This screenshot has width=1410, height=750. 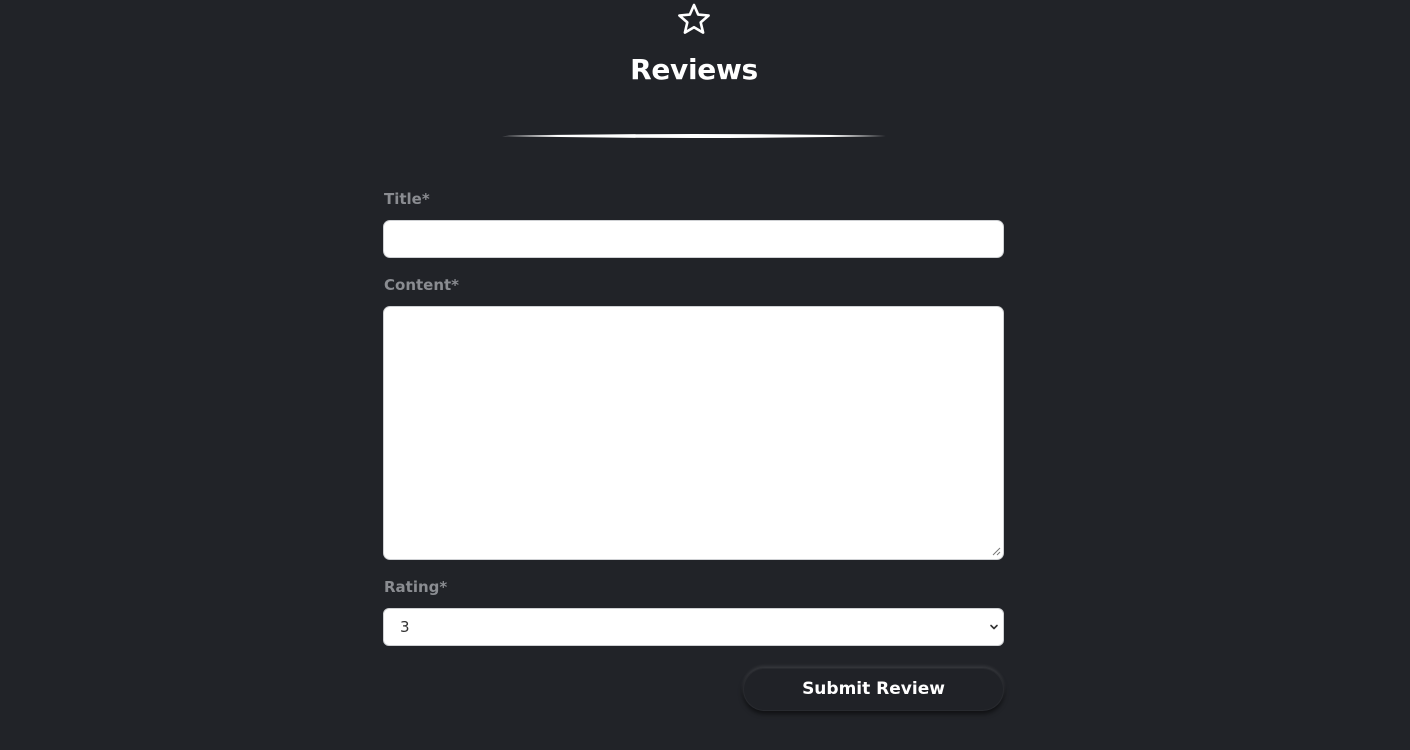 What do you see at coordinates (693, 239) in the screenshot?
I see `title-input` at bounding box center [693, 239].